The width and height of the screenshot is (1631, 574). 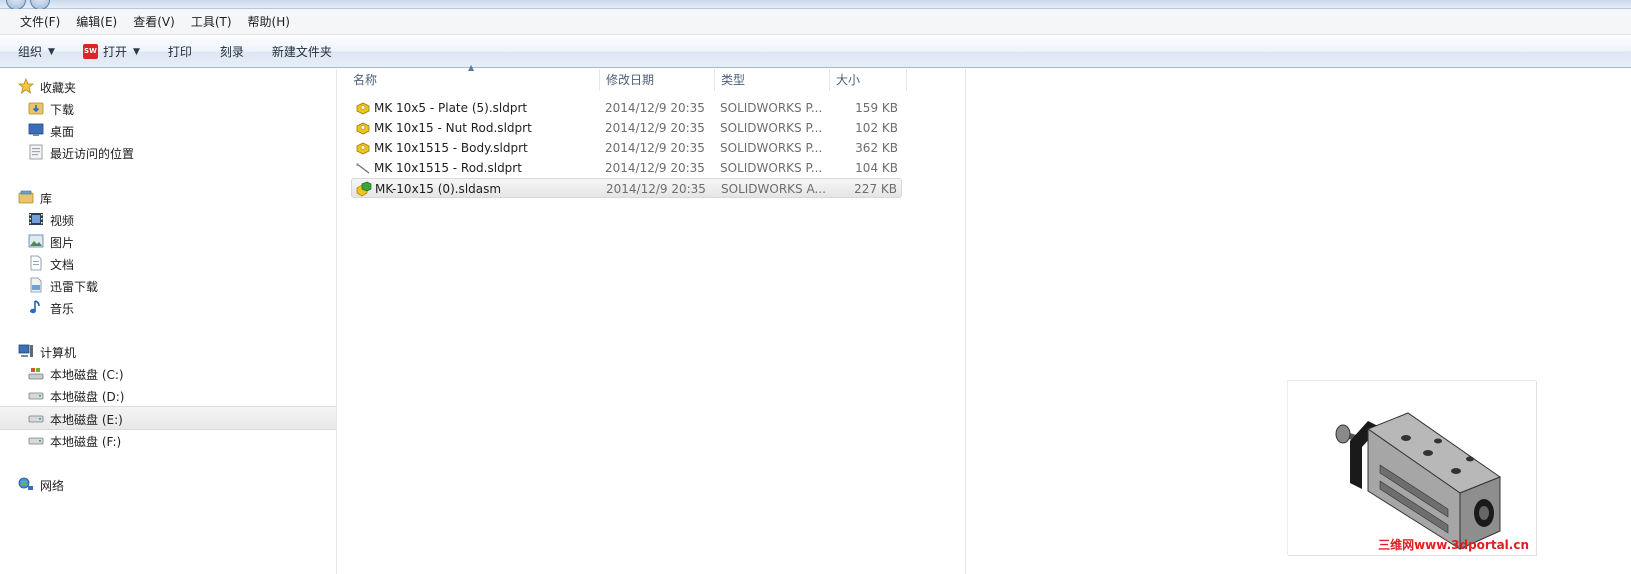 What do you see at coordinates (86, 420) in the screenshot?
I see `nav-item-label: 本地磁盘 (E:)` at bounding box center [86, 420].